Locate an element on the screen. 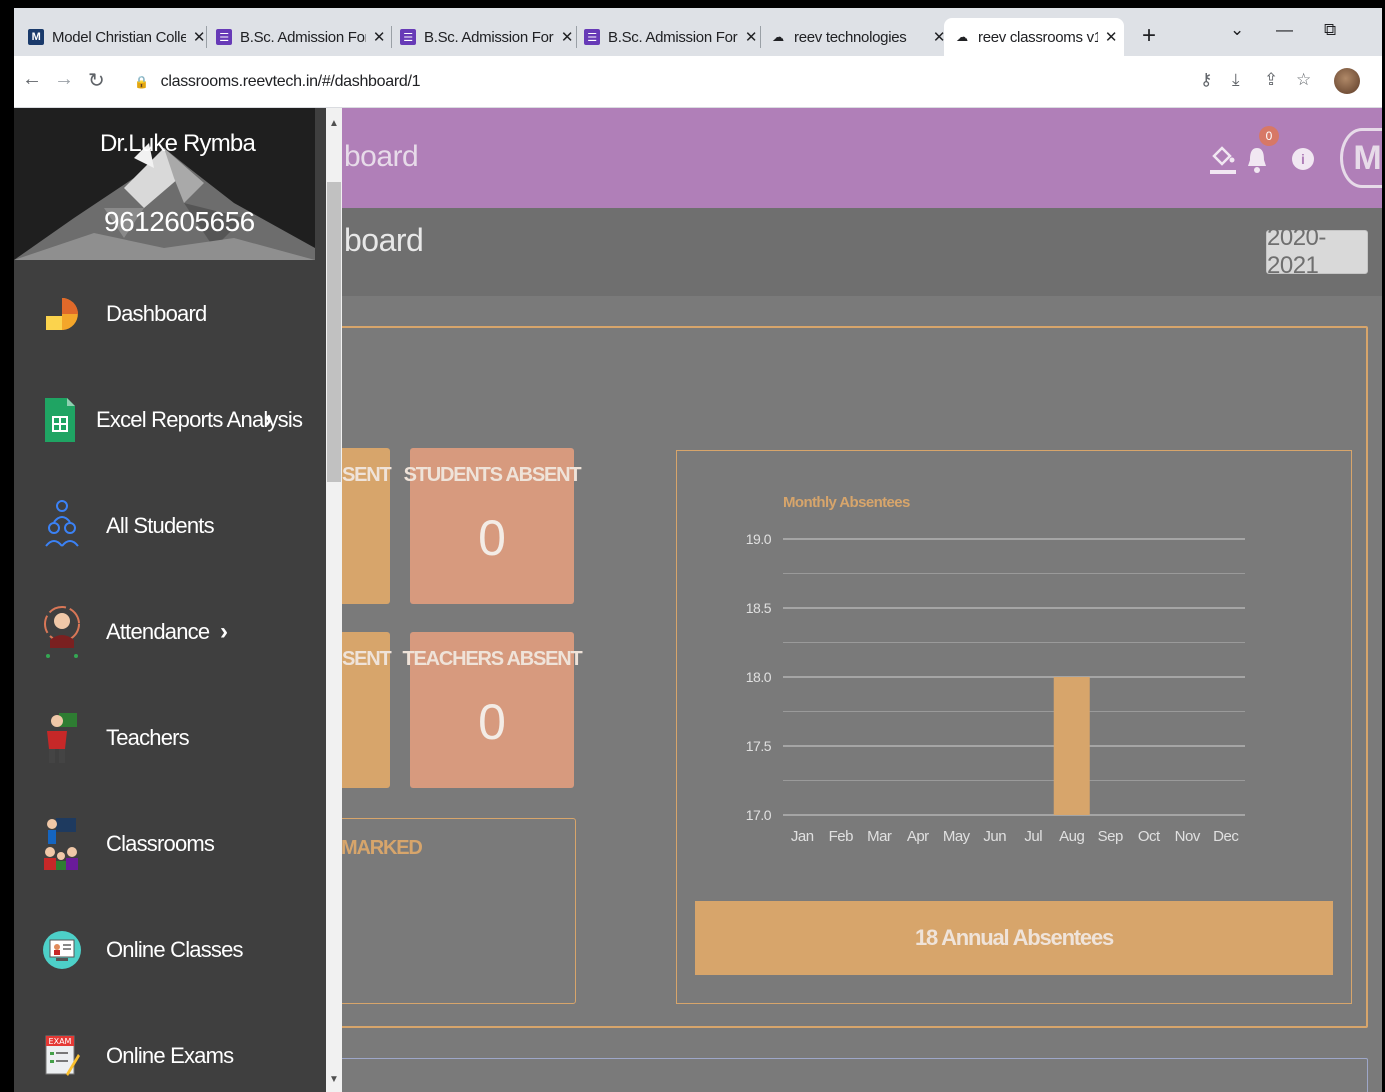  students-icon is located at coordinates (62, 524).